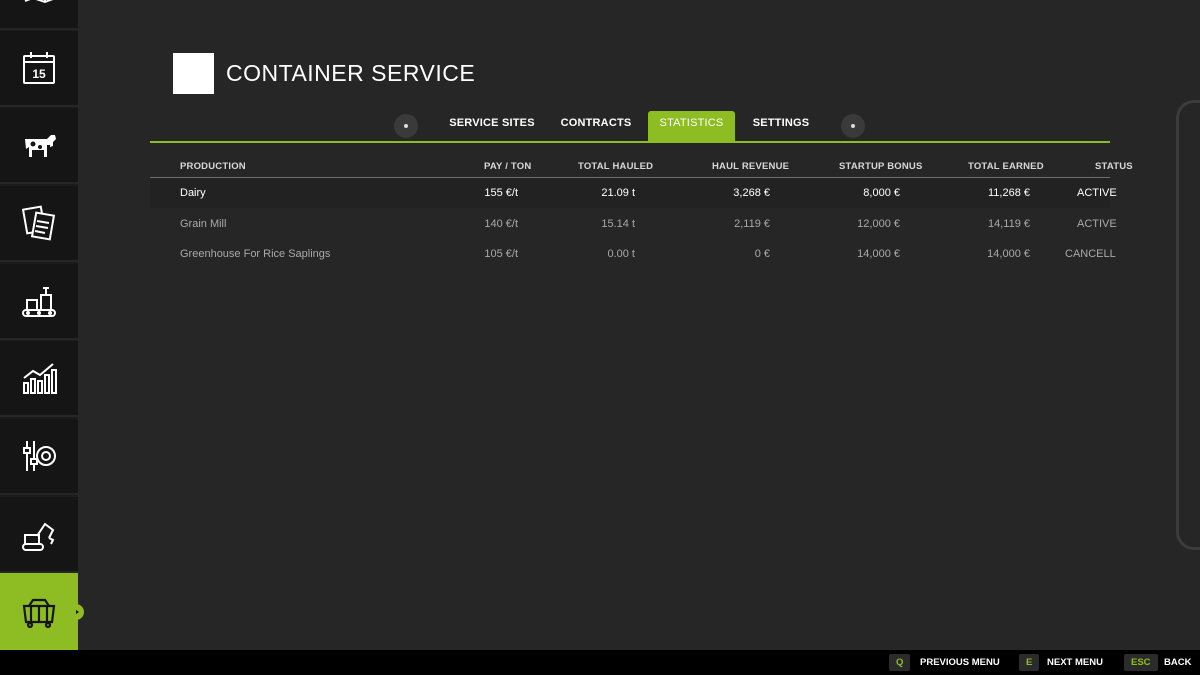  I want to click on statistics-icon, so click(40, 378).